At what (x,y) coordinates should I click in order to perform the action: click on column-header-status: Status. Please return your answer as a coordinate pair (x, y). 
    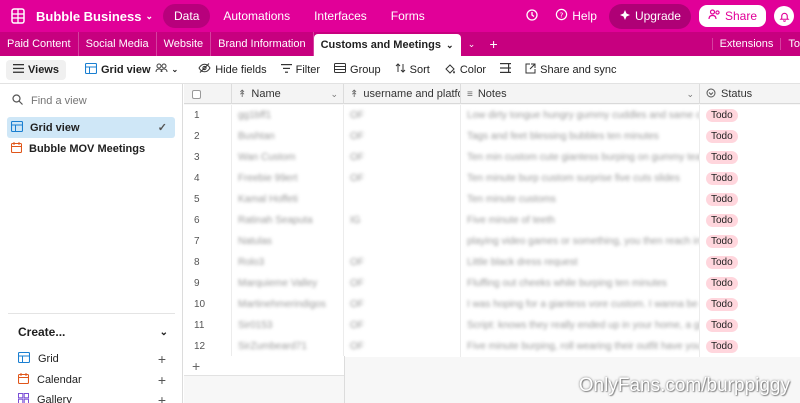
    Looking at the image, I should click on (750, 94).